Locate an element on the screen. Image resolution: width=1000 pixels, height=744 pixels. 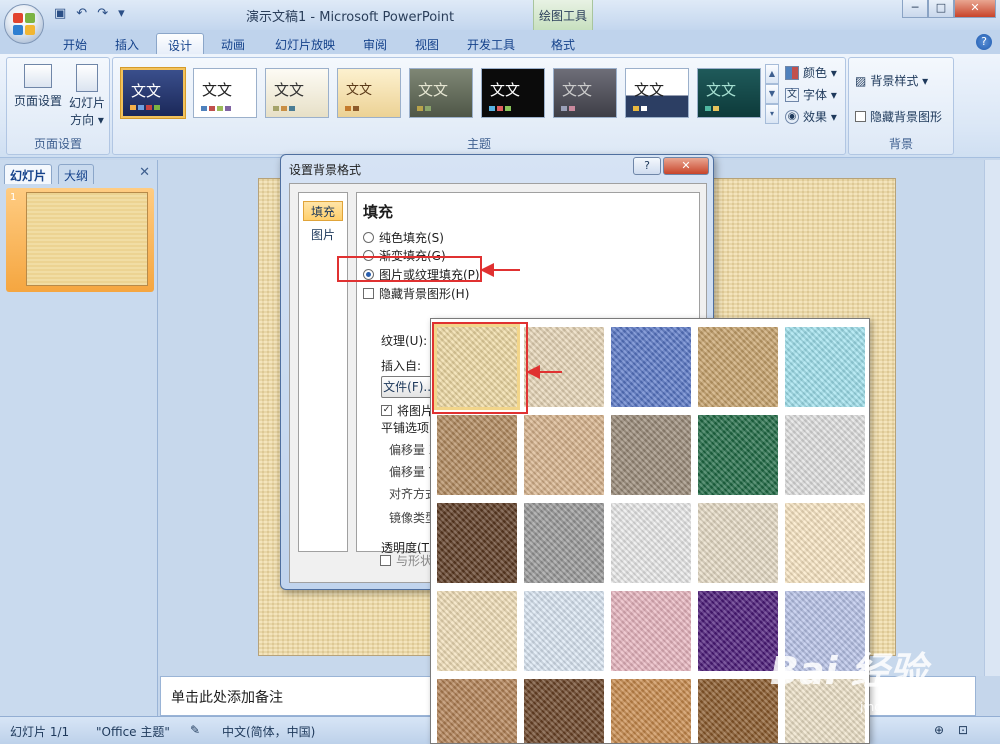
group-label-background: 背景 is located at coordinates (900, 144).